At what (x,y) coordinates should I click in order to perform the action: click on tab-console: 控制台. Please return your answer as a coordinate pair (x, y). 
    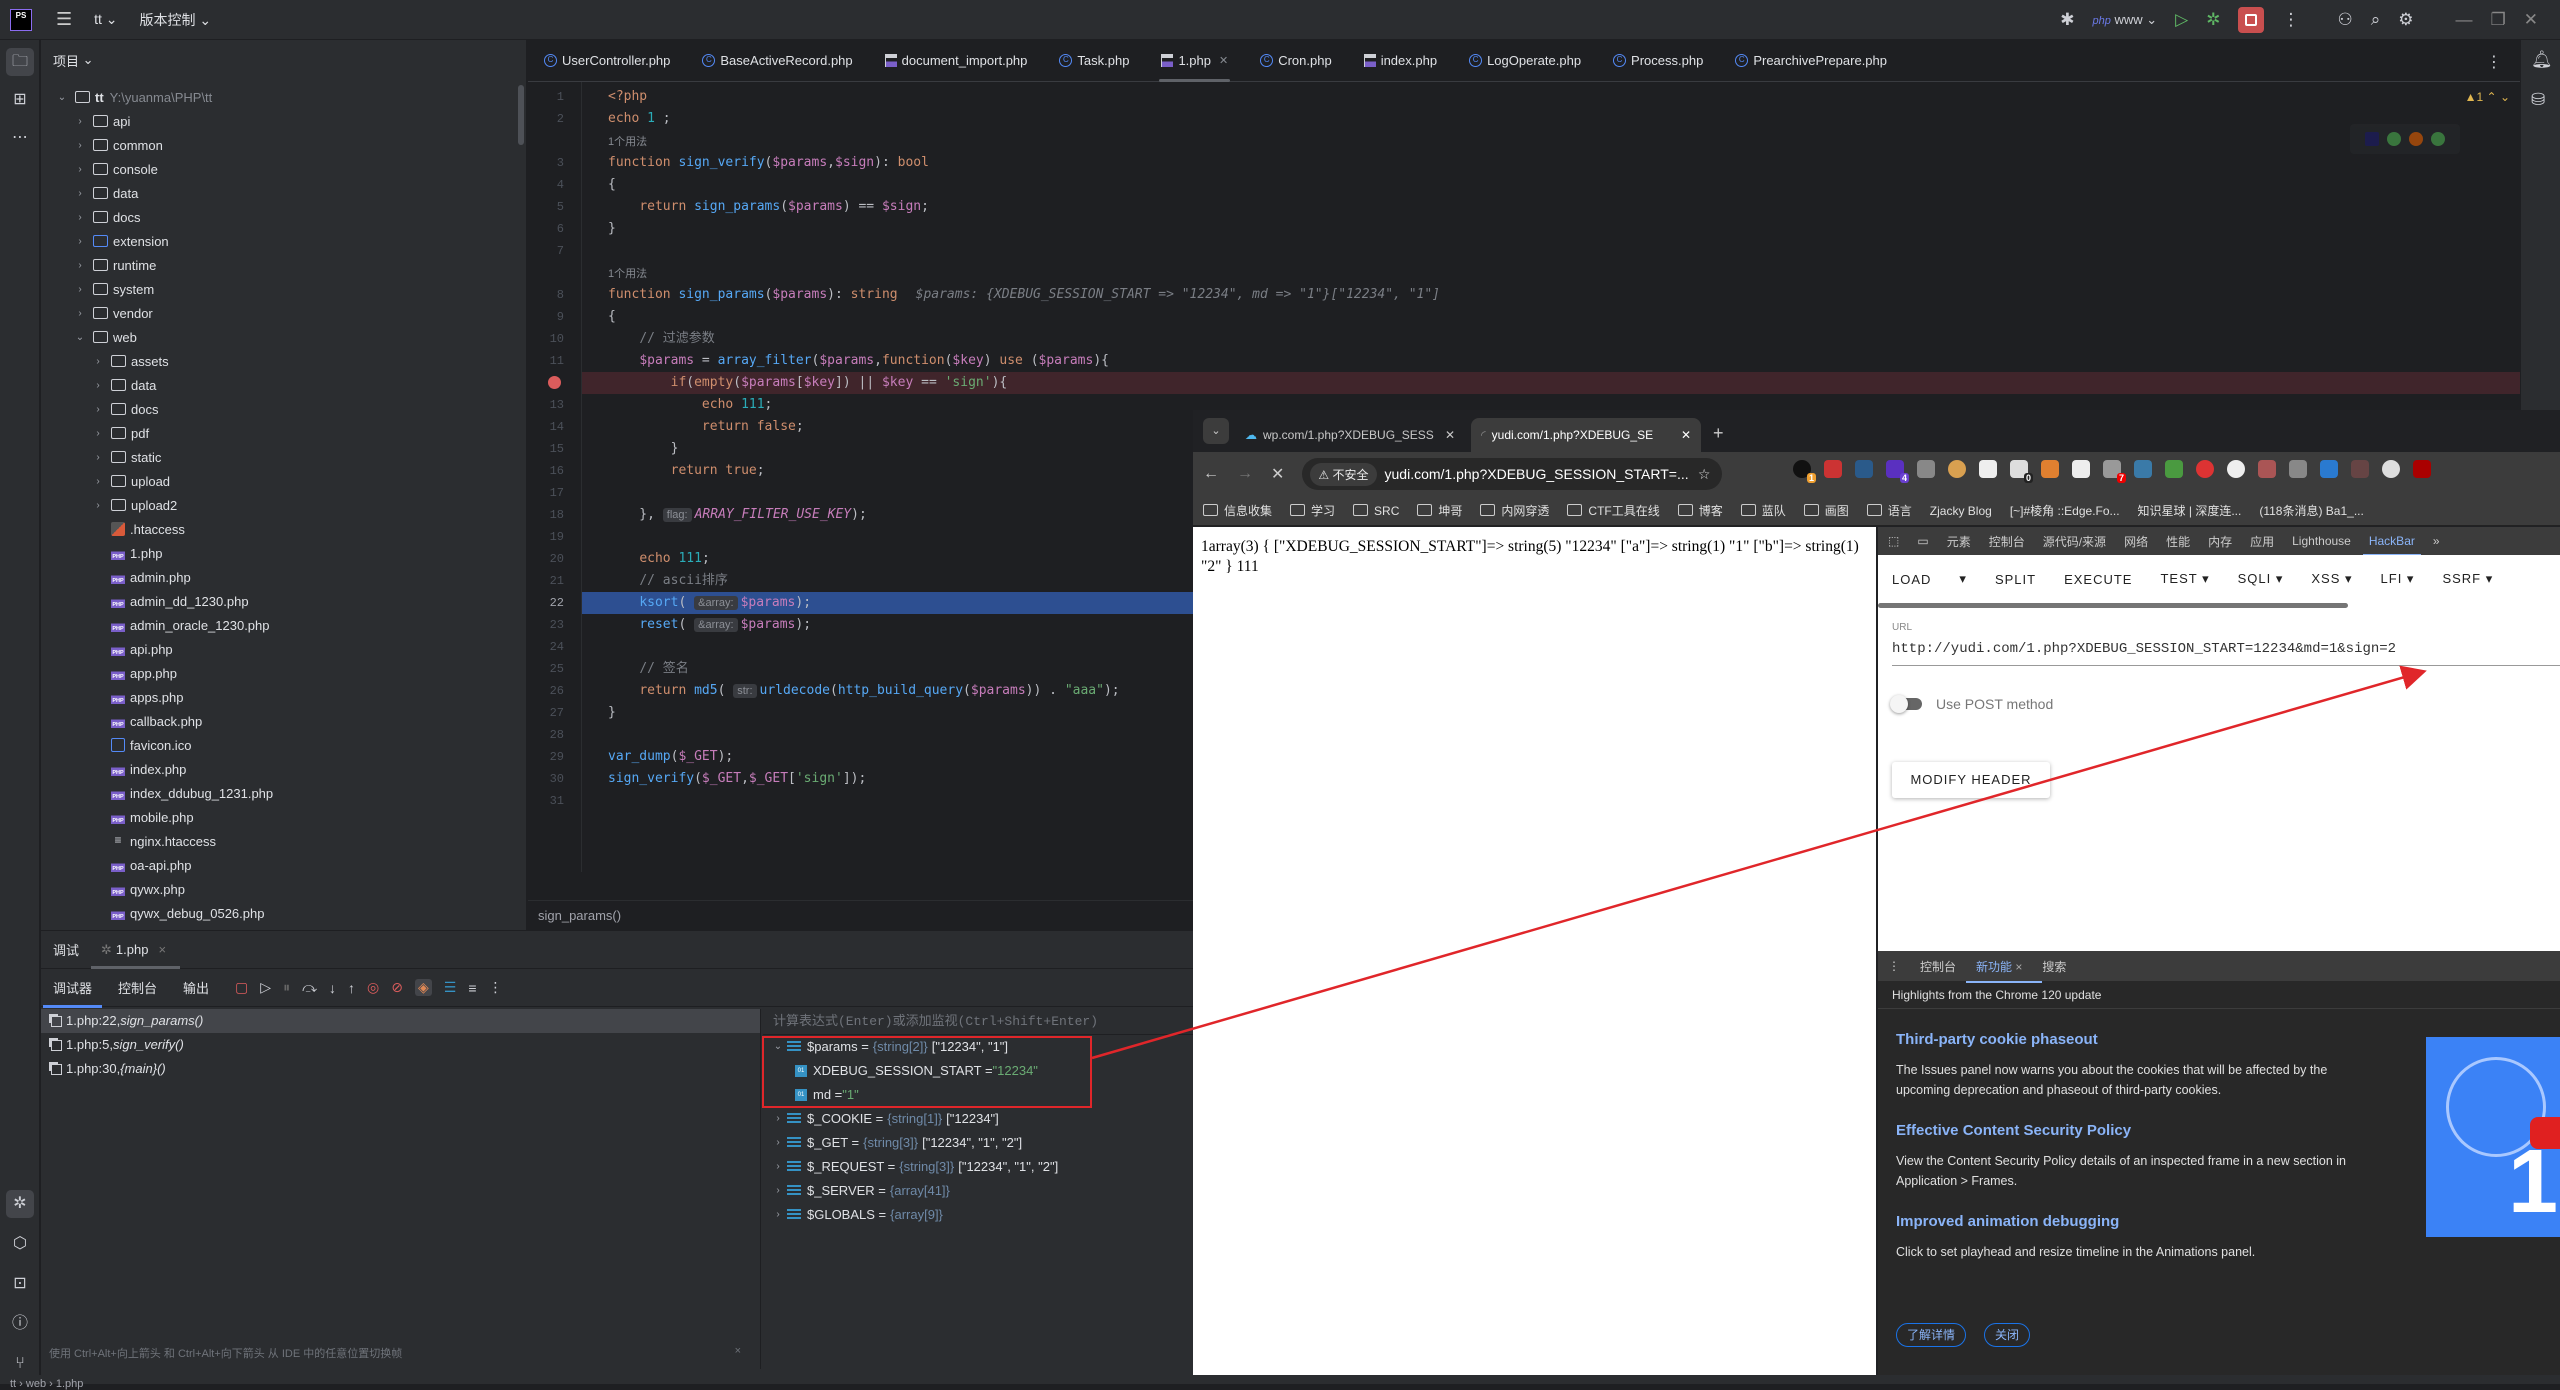
    Looking at the image, I should click on (137, 987).